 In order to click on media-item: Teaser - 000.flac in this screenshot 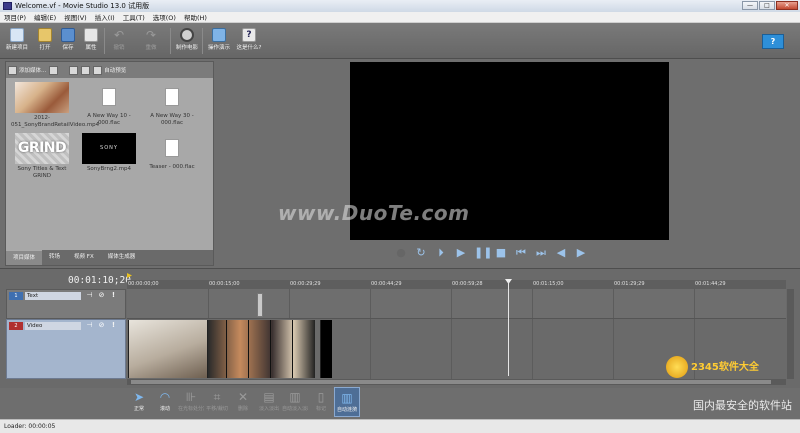, I will do `click(172, 152)`.